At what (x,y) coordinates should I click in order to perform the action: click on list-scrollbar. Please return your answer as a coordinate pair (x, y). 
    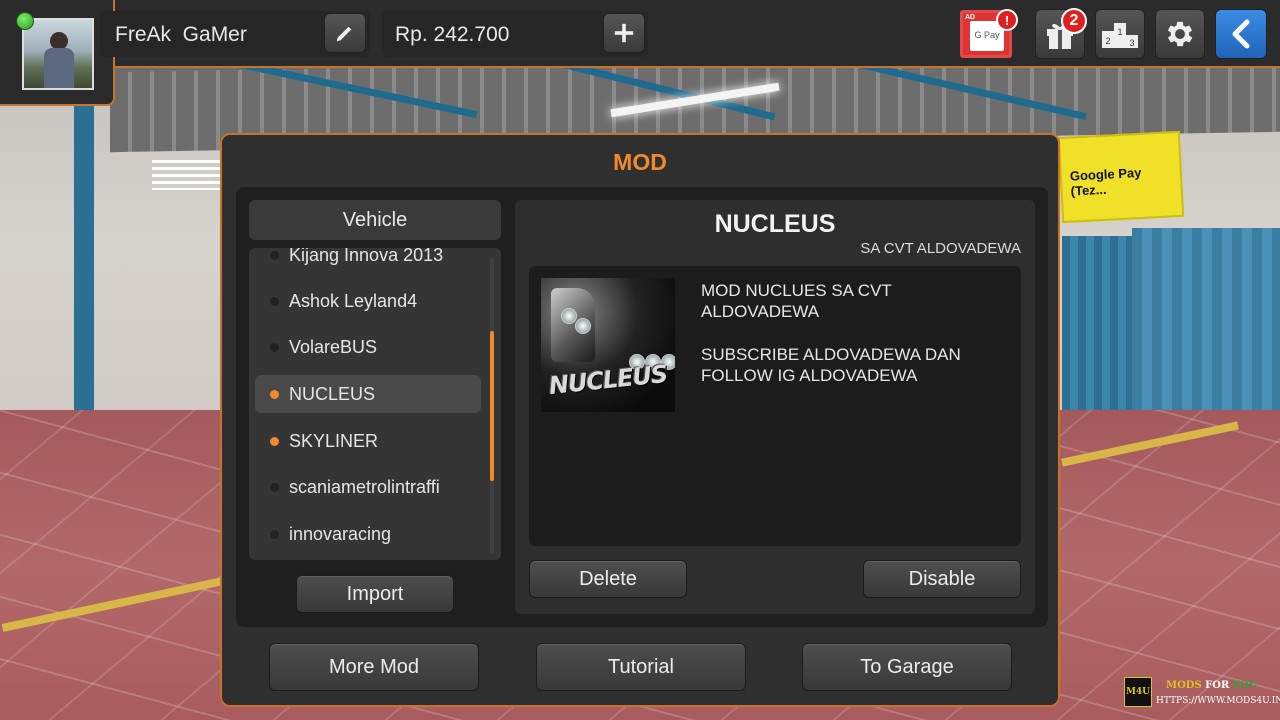
    Looking at the image, I should click on (492, 406).